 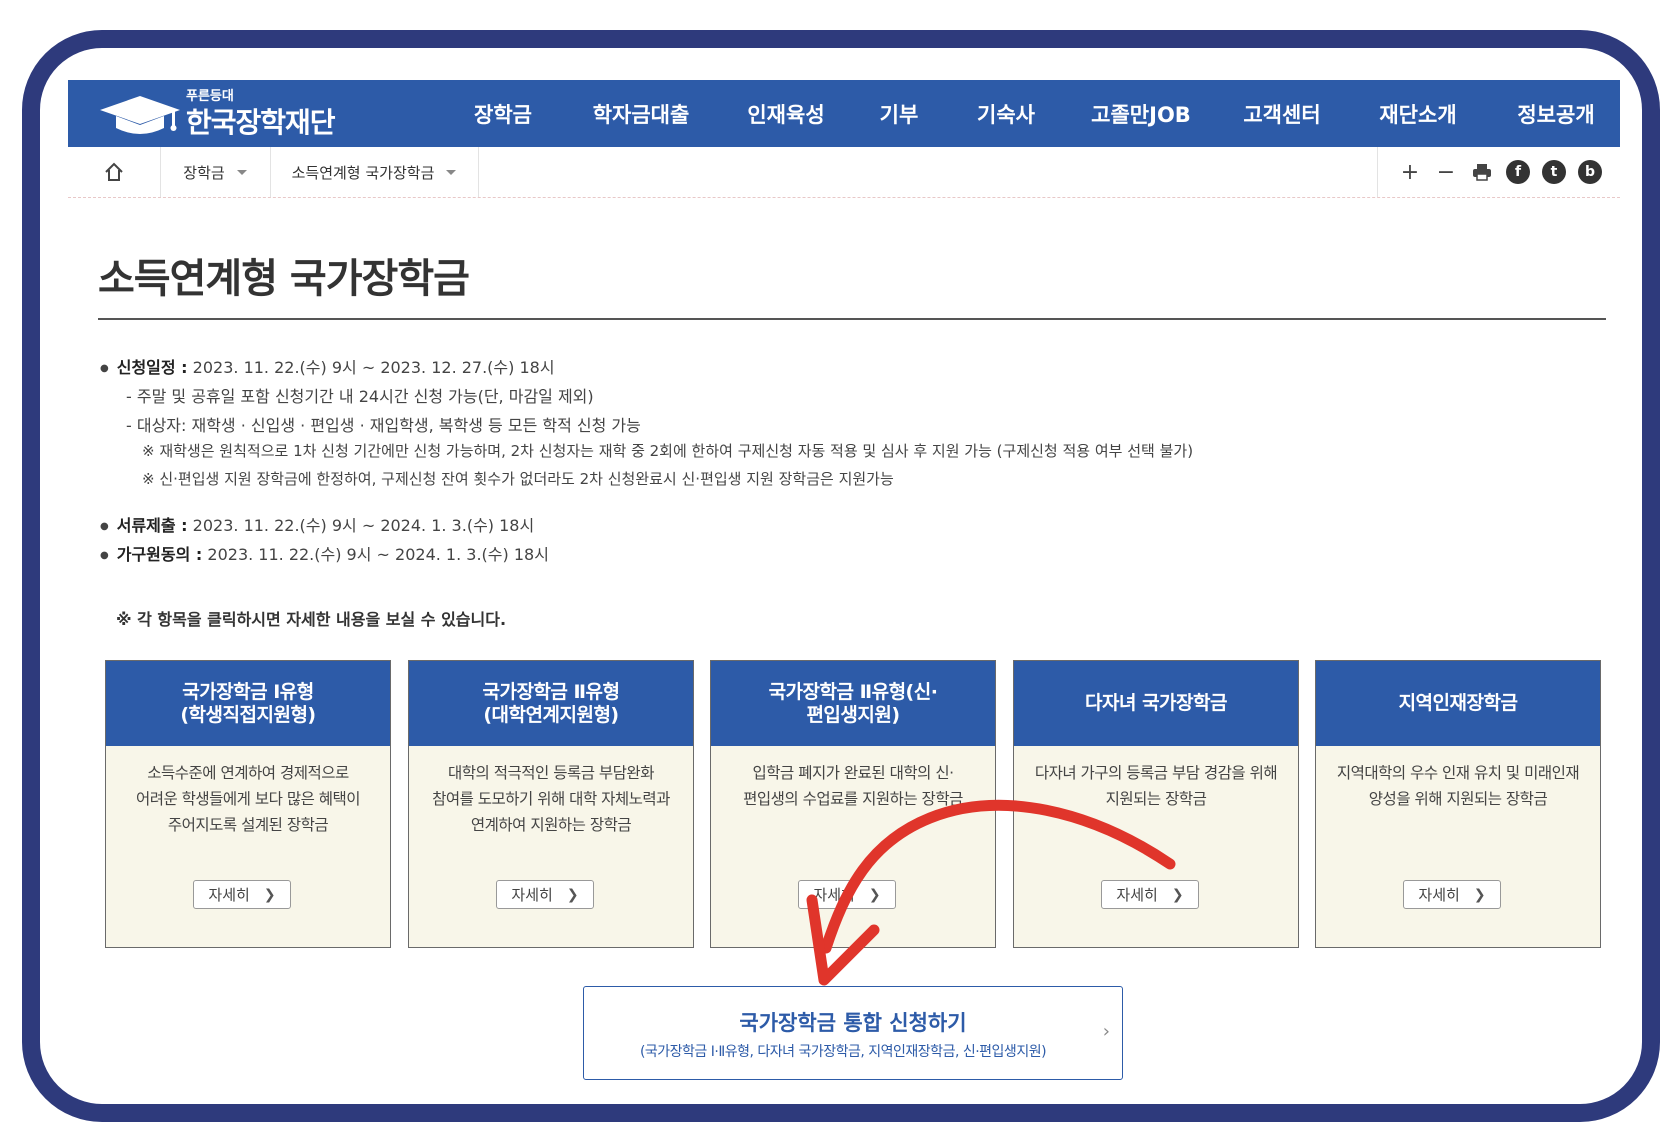 I want to click on home-icon, so click(x=114, y=171).